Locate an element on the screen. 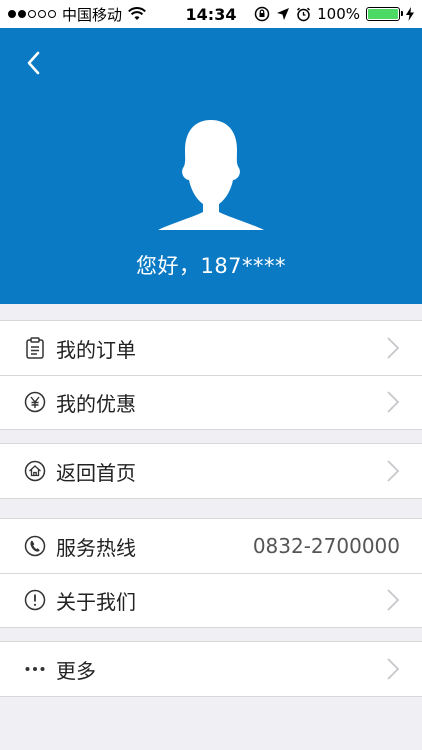 The image size is (422, 750). status-time: 14:34 is located at coordinates (211, 14).